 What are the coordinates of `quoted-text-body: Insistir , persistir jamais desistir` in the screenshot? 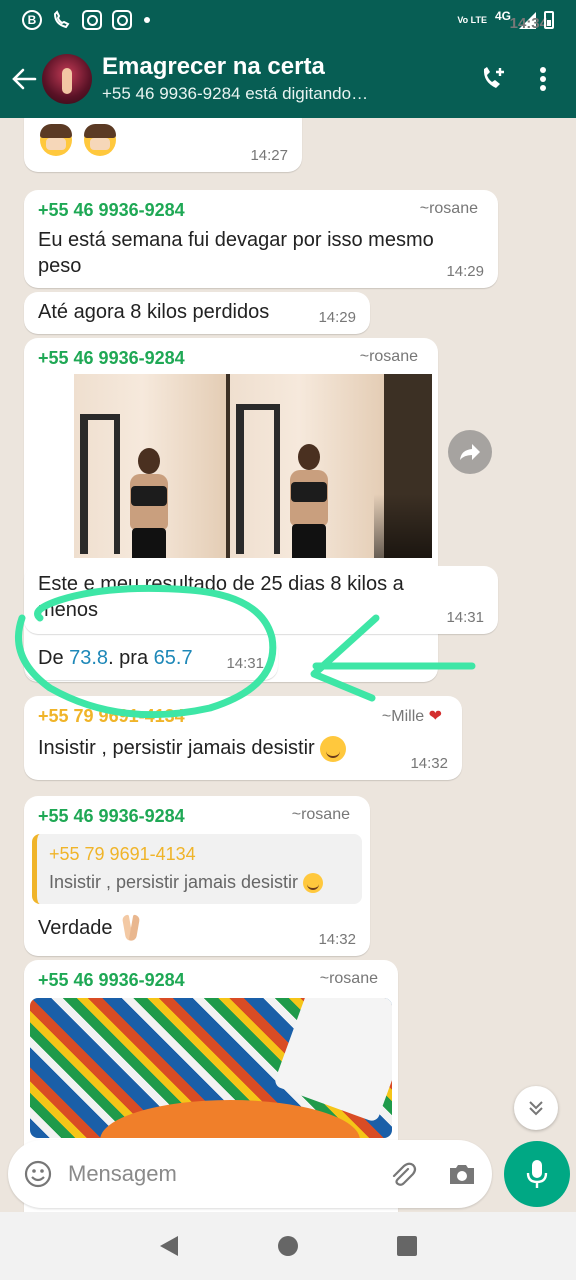 It's located at (174, 882).